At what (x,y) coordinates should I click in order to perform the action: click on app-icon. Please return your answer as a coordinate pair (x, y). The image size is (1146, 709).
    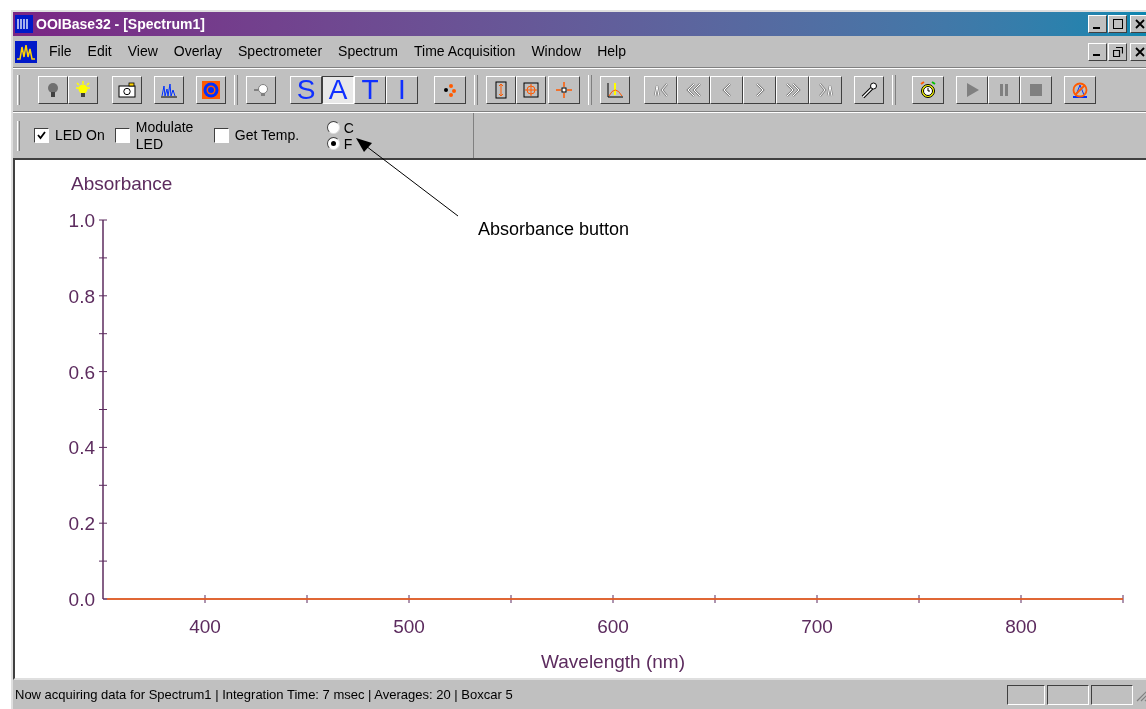
    Looking at the image, I should click on (24, 24).